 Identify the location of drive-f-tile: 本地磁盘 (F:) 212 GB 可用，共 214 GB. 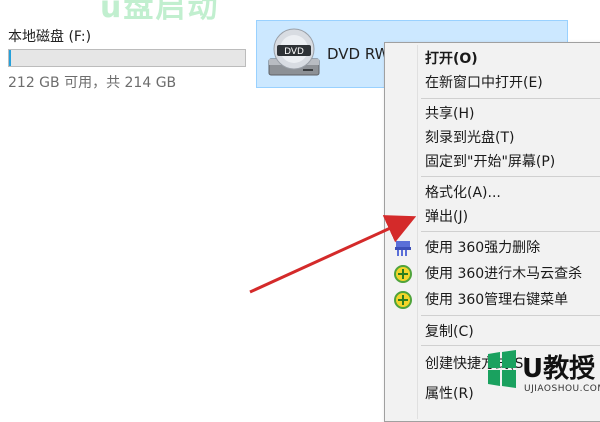
(128, 59).